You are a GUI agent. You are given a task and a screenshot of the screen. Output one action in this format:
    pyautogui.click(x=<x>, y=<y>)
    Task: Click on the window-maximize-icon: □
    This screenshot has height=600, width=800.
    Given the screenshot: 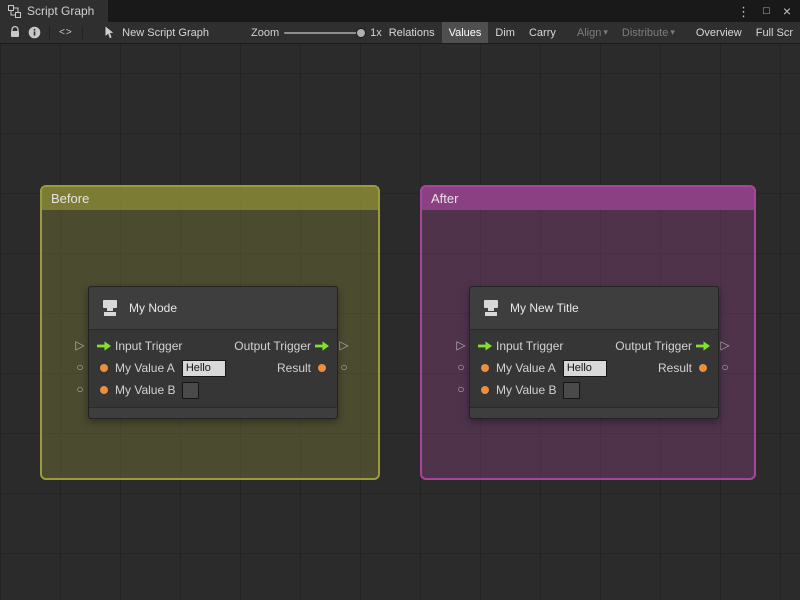 What is the action you would take?
    pyautogui.click(x=766, y=11)
    